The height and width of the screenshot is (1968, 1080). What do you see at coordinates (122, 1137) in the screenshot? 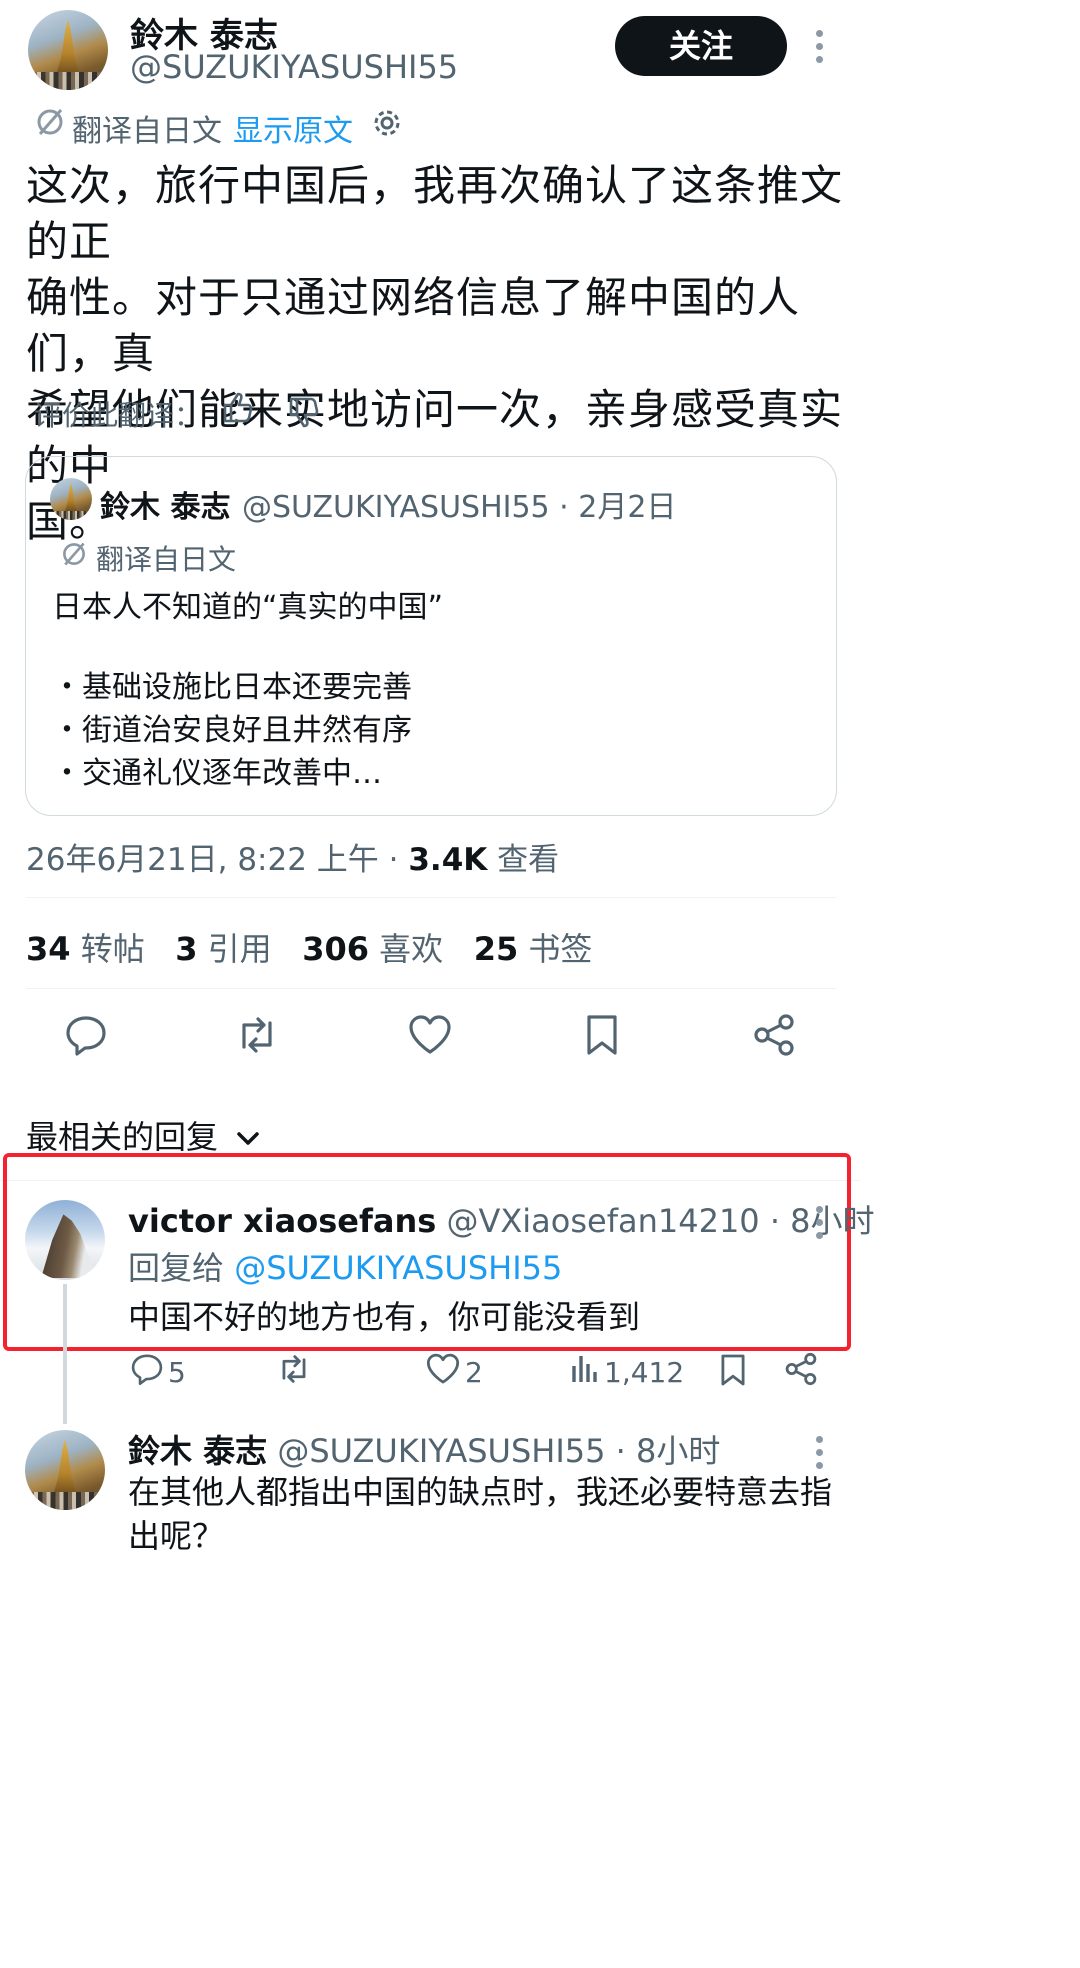
I see `replies-sort-label: 最相关的回复` at bounding box center [122, 1137].